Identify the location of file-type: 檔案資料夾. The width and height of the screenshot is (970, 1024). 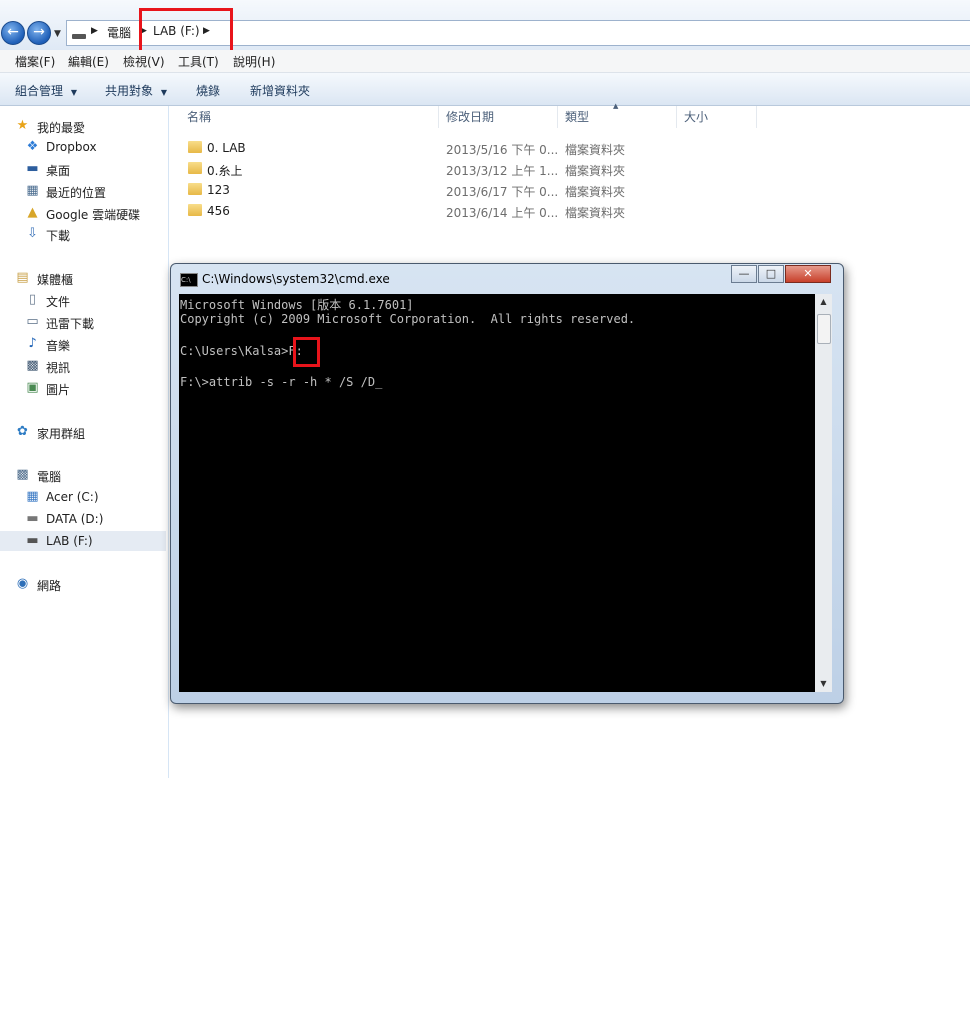
(595, 213).